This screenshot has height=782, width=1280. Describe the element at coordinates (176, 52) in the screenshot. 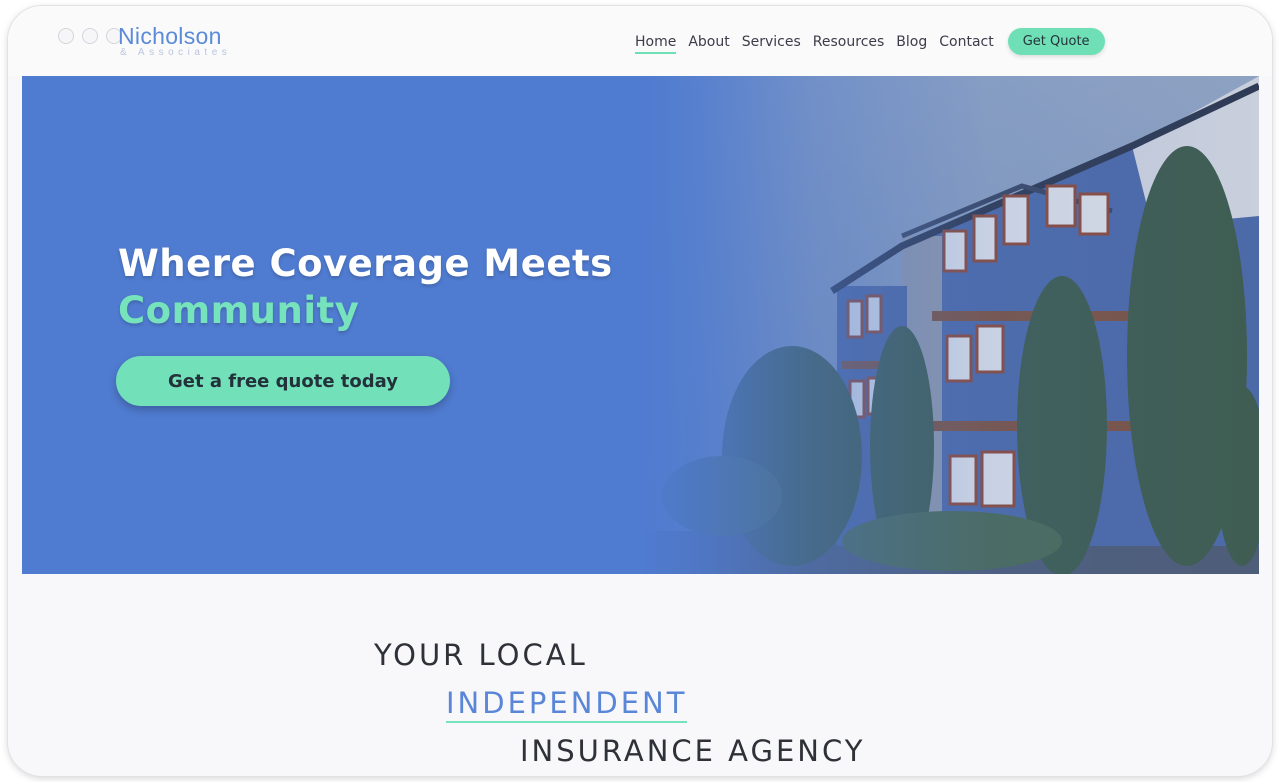

I see `brand-subtitle: & Associates` at that location.